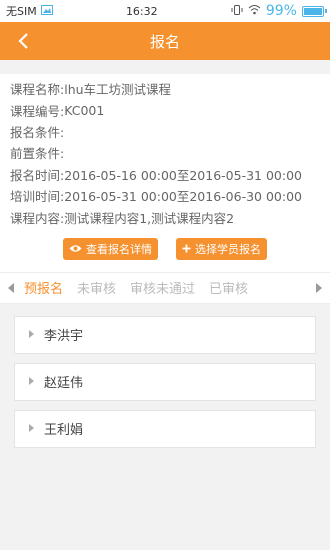  Describe the element at coordinates (75, 248) in the screenshot. I see `eye-icon` at that location.